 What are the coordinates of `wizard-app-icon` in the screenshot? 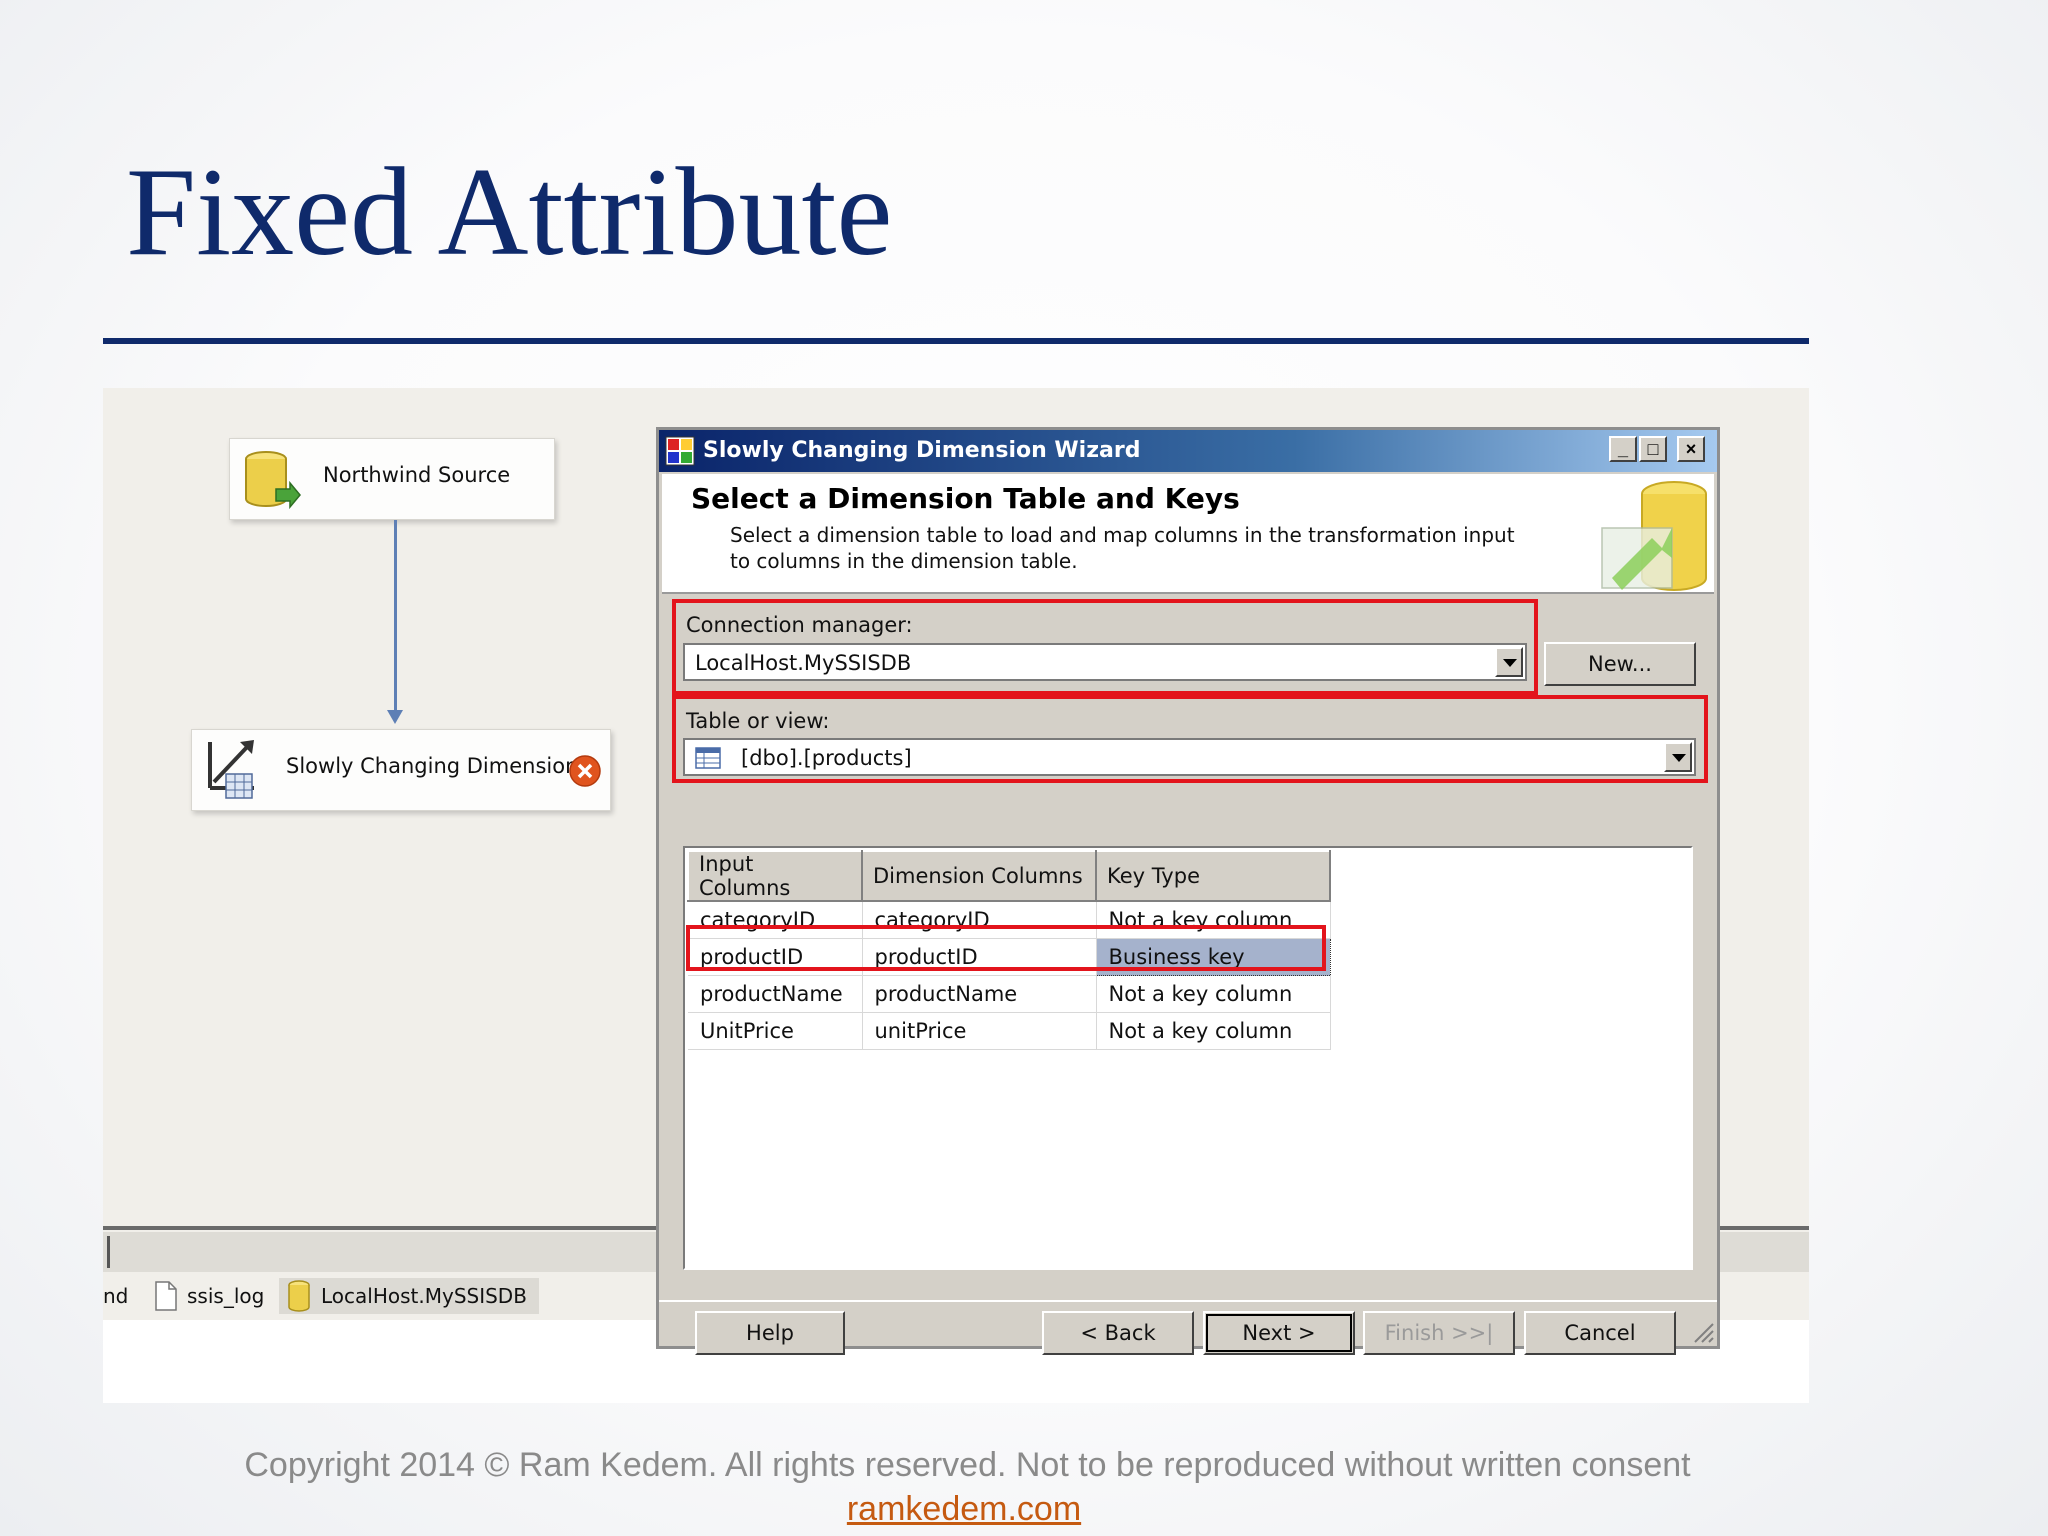 It's located at (680, 451).